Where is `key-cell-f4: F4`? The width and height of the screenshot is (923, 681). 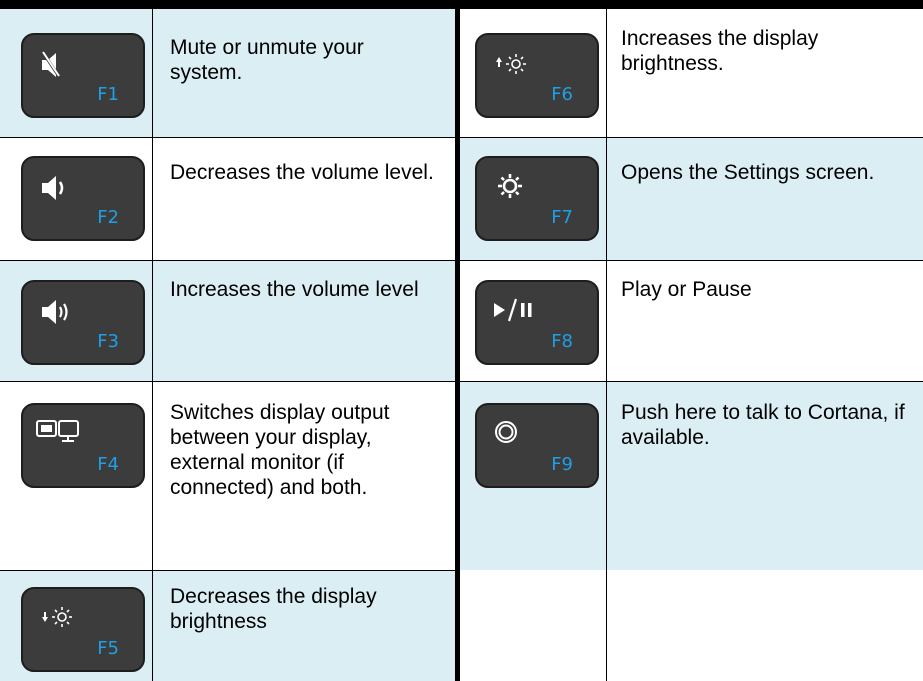
key-cell-f4: F4 is located at coordinates (76, 476).